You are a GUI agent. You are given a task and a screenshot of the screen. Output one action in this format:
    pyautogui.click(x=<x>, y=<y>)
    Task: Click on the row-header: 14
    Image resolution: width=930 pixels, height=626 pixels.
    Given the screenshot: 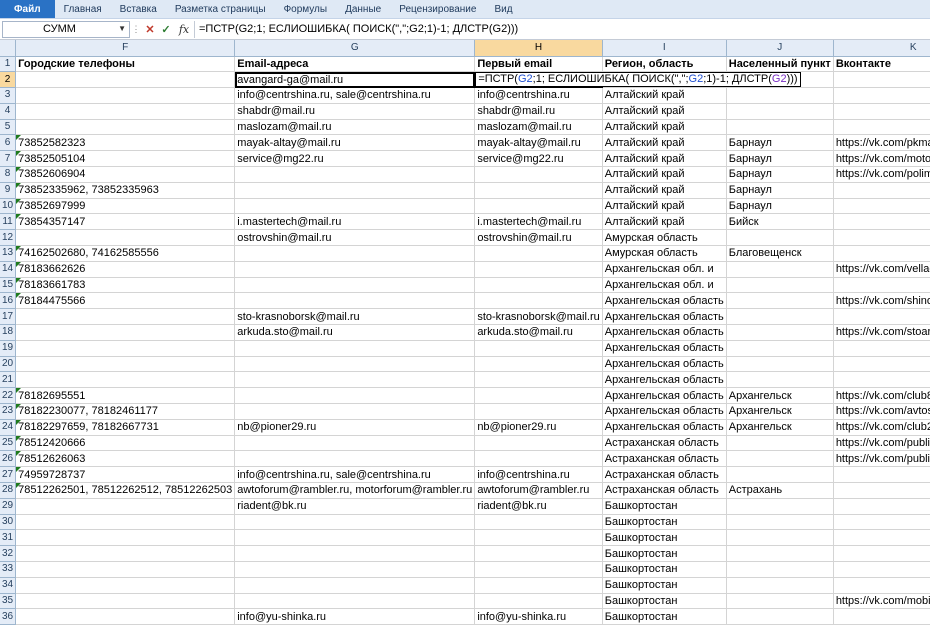 What is the action you would take?
    pyautogui.click(x=8, y=269)
    